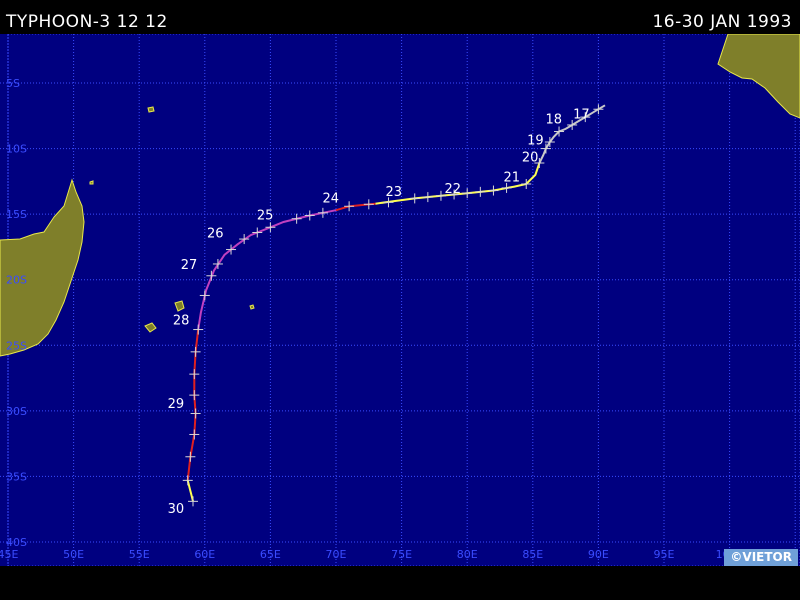 The image size is (800, 600). What do you see at coordinates (13, 83) in the screenshot?
I see `latitude-label: 5S` at bounding box center [13, 83].